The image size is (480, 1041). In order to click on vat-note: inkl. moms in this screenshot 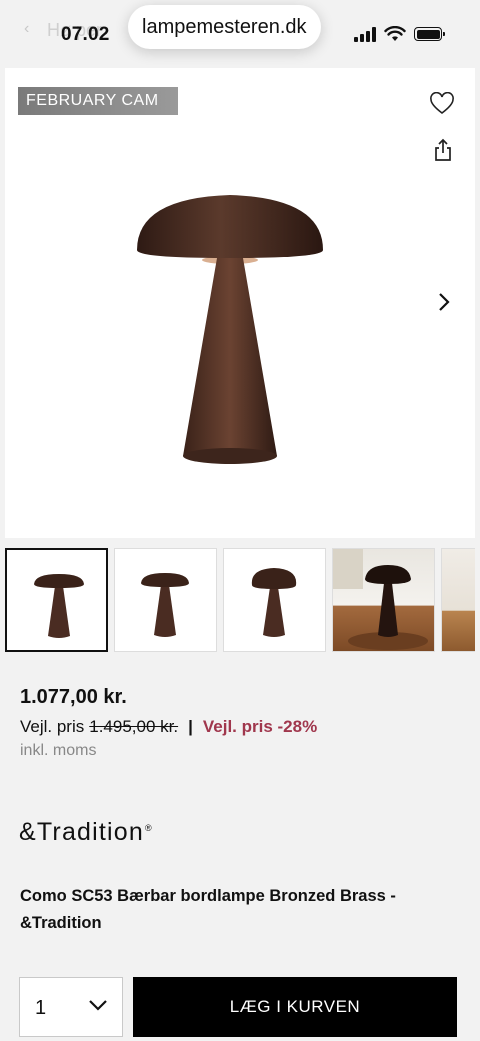, I will do `click(58, 750)`.